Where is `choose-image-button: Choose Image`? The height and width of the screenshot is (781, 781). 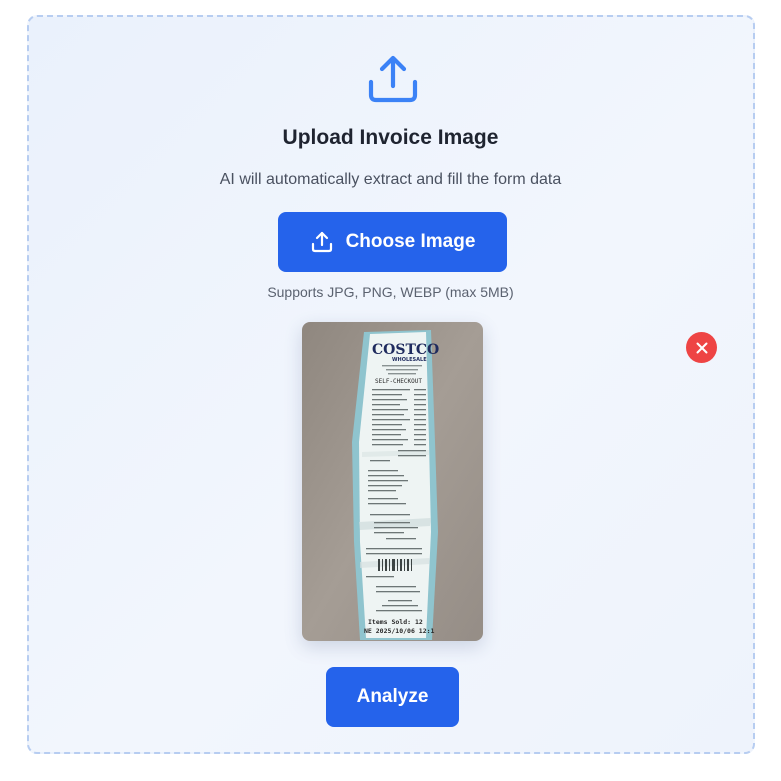 choose-image-button: Choose Image is located at coordinates (392, 242).